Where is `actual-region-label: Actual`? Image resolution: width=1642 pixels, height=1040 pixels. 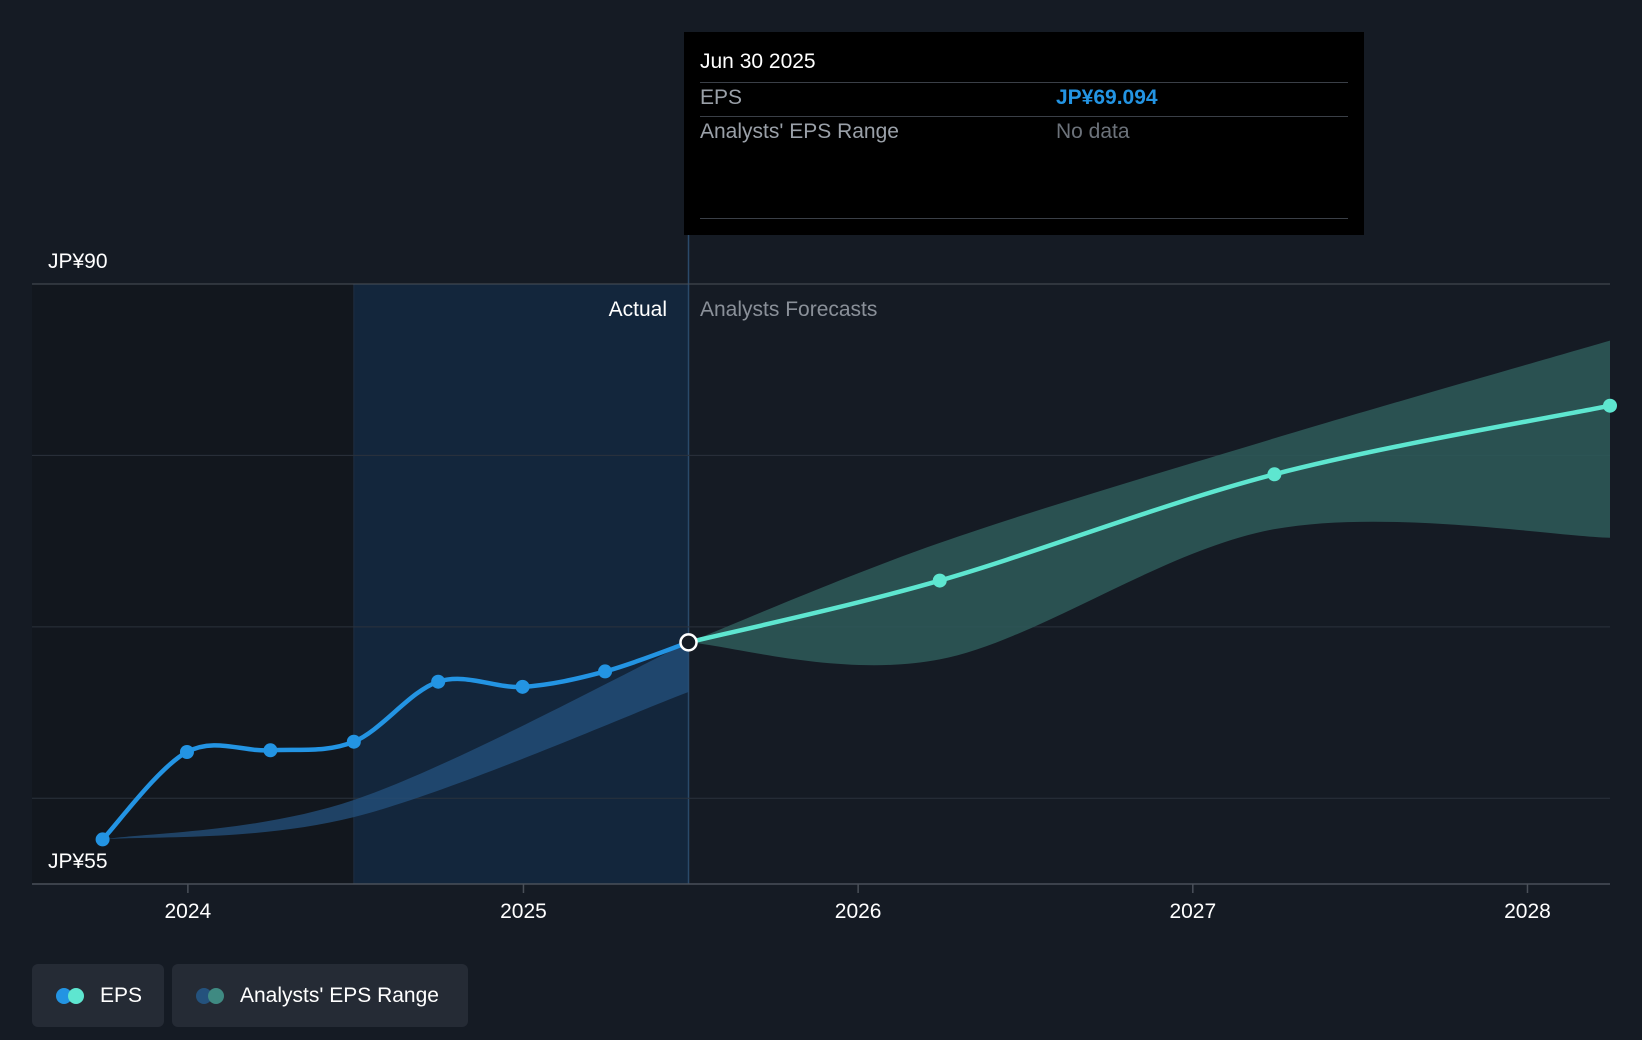 actual-region-label: Actual is located at coordinates (638, 309).